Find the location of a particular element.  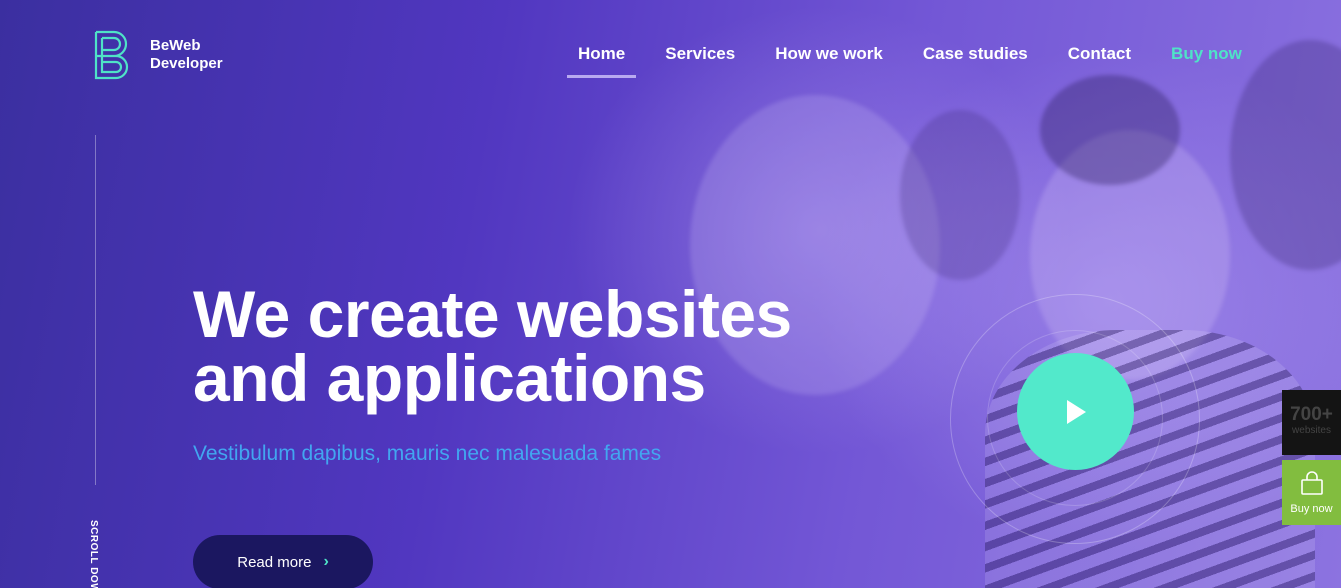

scroll-down-label: SCROLL DOWN is located at coordinates (93, 554).